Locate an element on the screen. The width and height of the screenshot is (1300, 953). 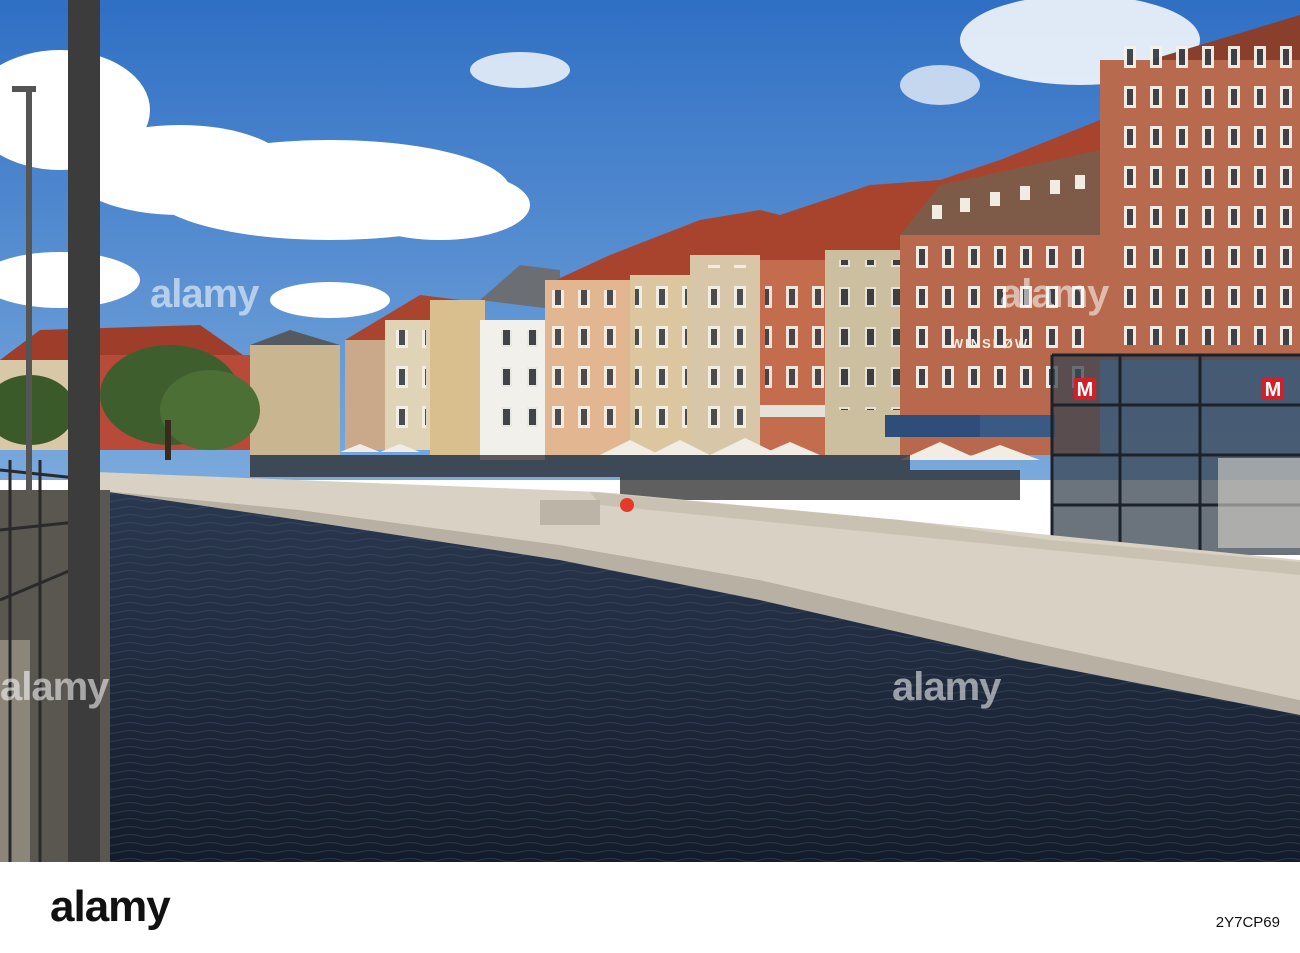
image-id: 2Y7CP69 is located at coordinates (1247, 922).